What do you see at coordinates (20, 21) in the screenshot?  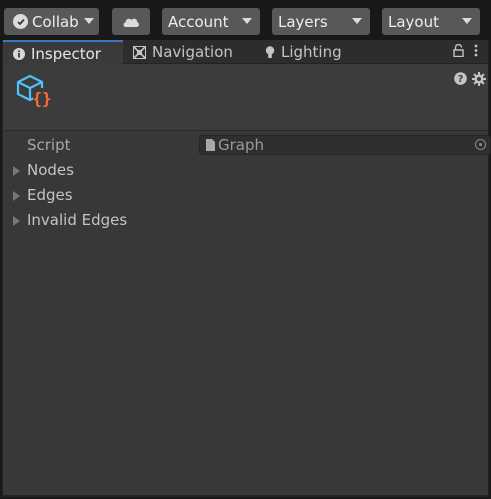 I see `check-circle-icon` at bounding box center [20, 21].